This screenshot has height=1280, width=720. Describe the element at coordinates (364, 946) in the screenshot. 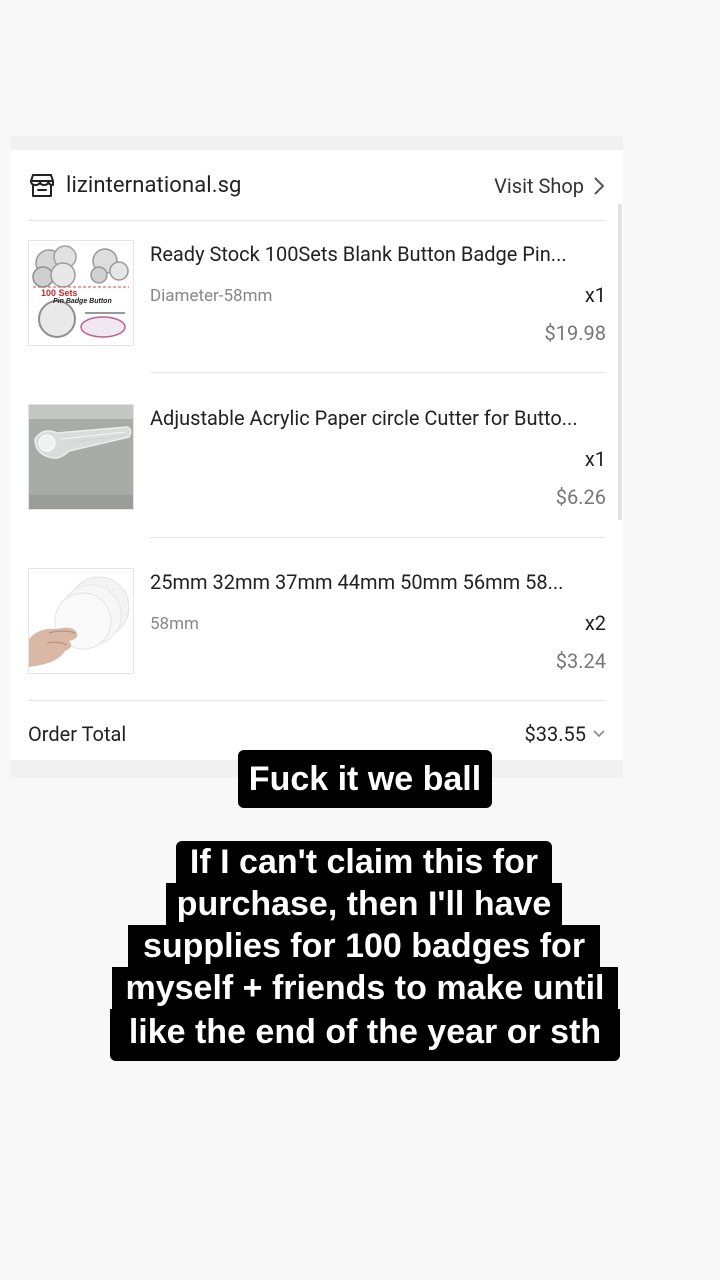

I see `caption-line: supplies for 100 badges for` at that location.